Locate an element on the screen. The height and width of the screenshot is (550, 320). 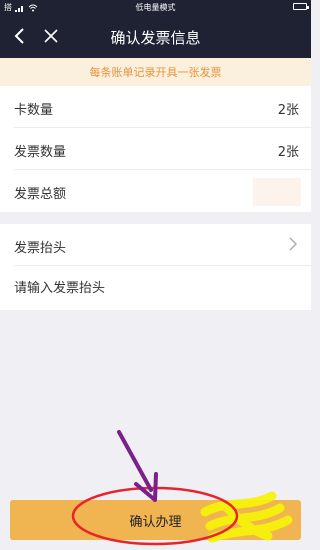
confirm-button: 确认办理 is located at coordinates (155, 520).